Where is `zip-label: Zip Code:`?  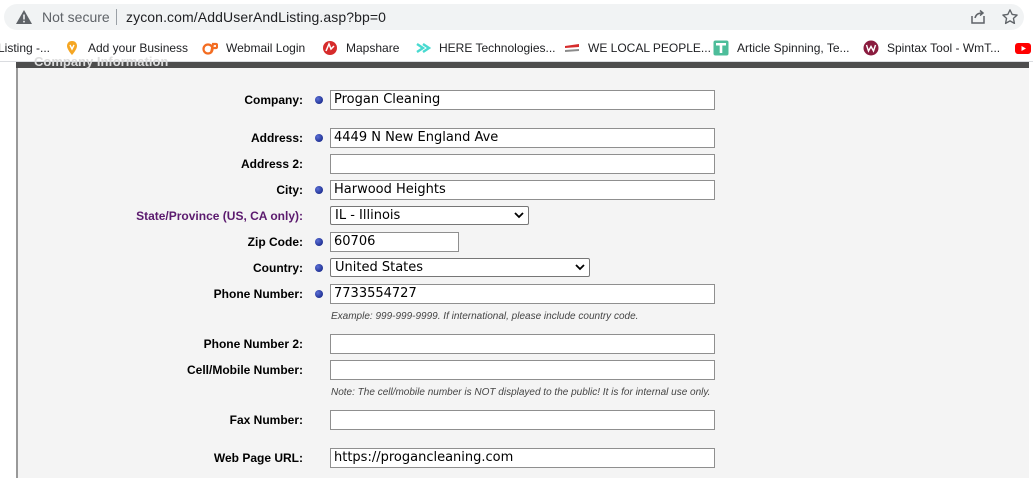
zip-label: Zip Code: is located at coordinates (275, 242).